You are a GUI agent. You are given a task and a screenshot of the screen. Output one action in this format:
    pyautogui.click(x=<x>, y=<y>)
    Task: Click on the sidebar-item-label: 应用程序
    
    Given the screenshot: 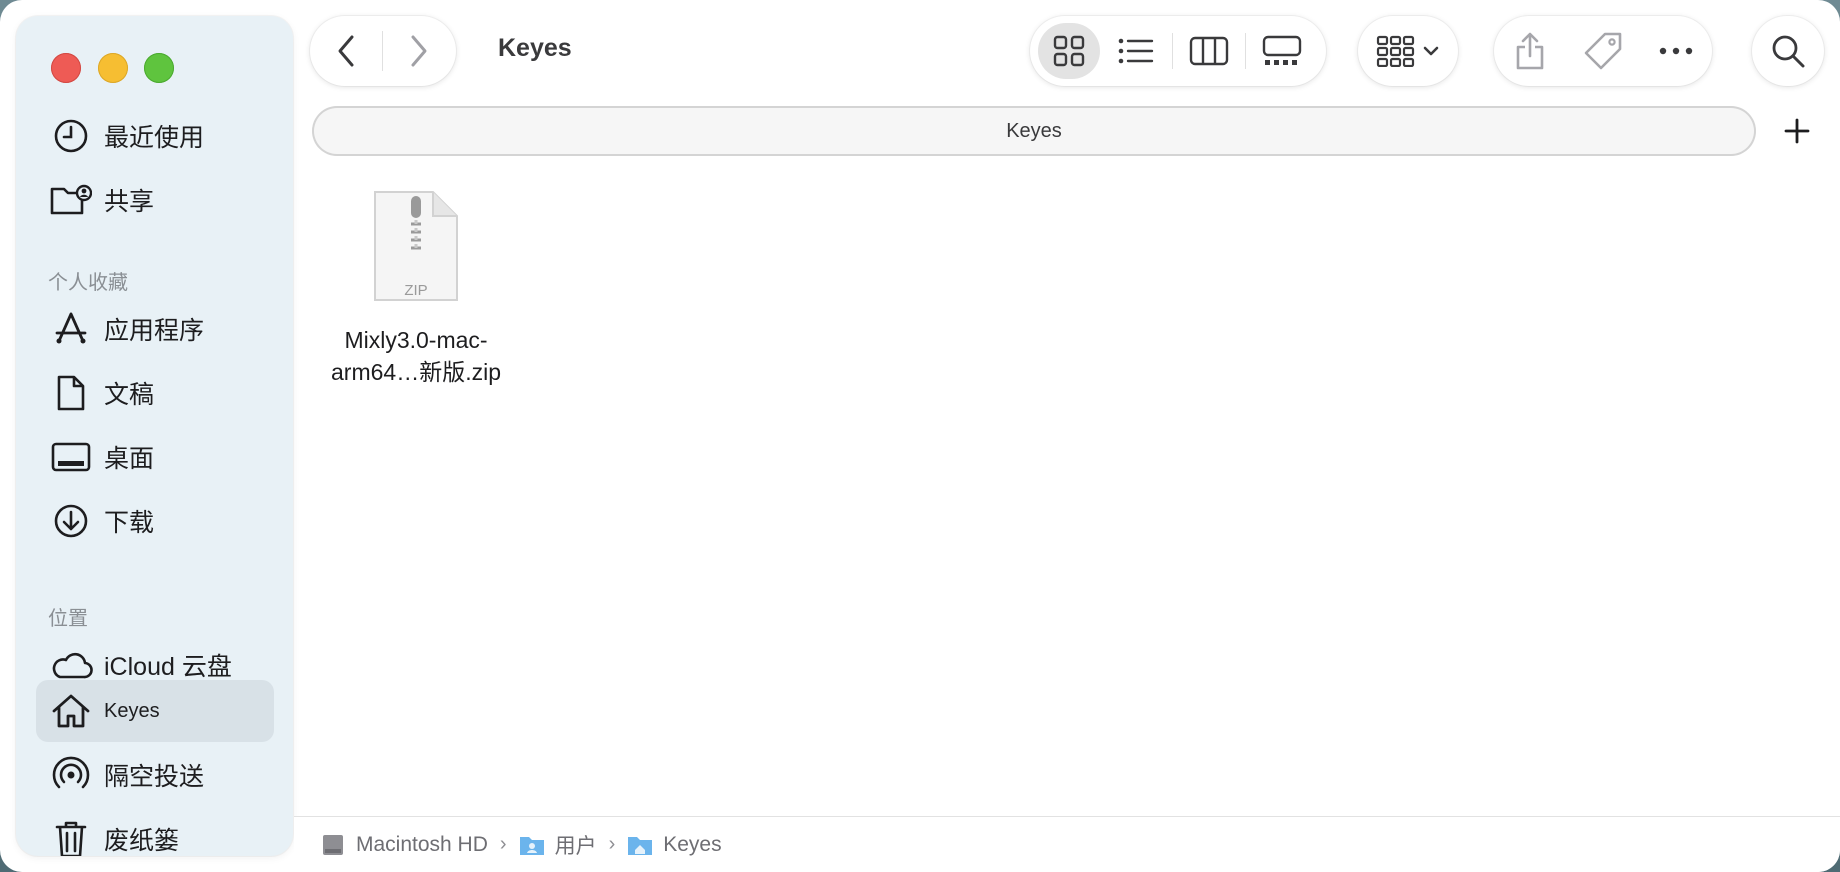 What is the action you would take?
    pyautogui.click(x=154, y=331)
    